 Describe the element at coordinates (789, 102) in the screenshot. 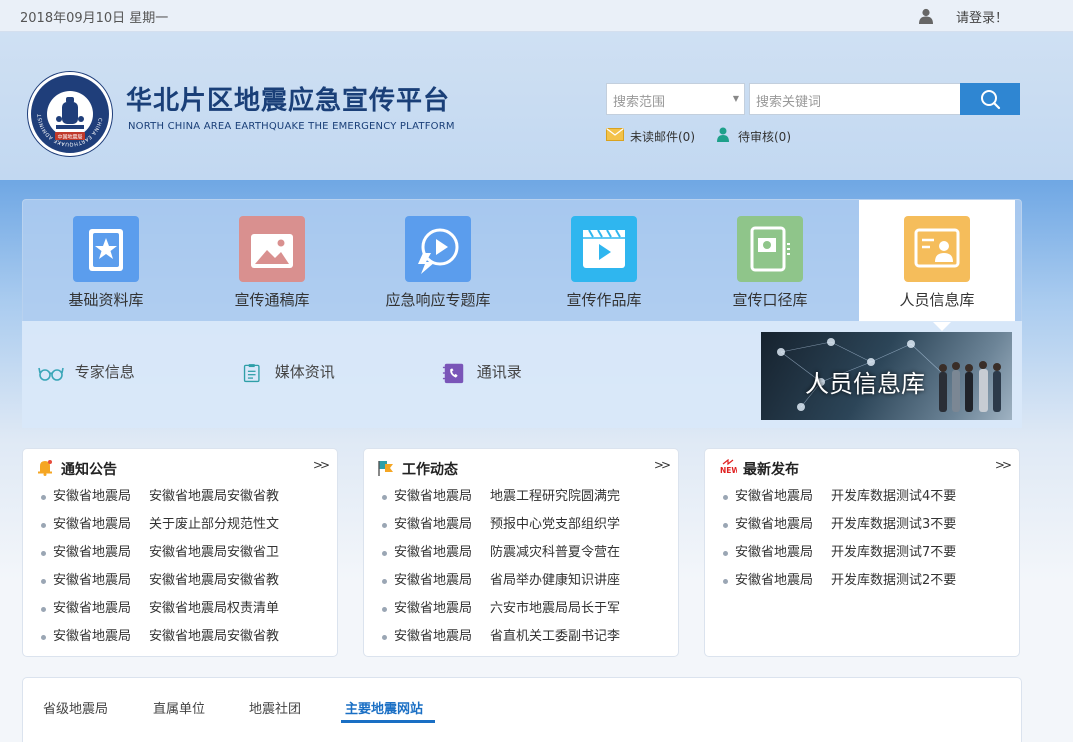

I see `search-input-placeholder: 搜索关键词` at that location.